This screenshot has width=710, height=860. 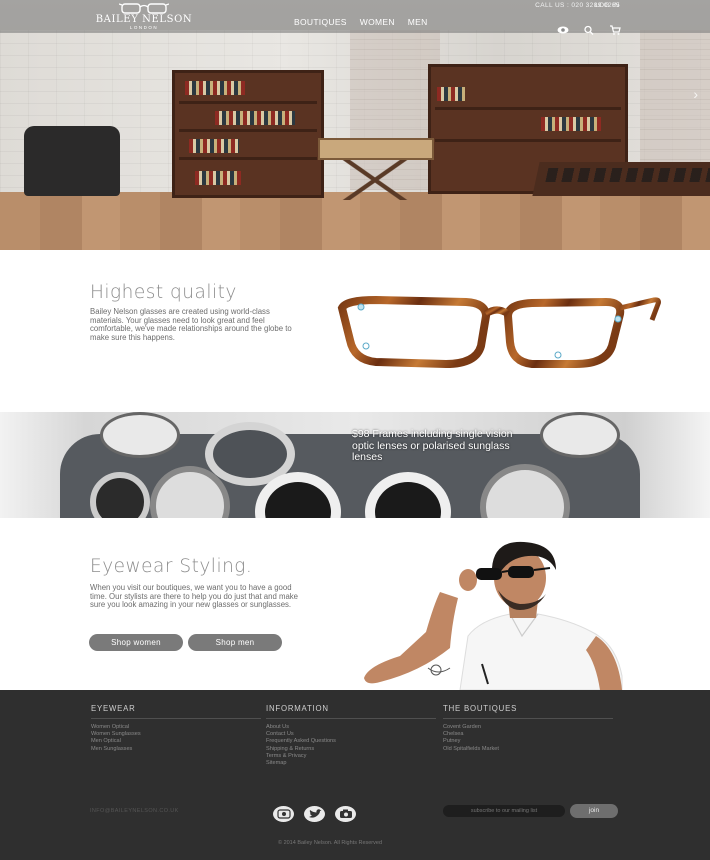 What do you see at coordinates (345, 814) in the screenshot?
I see `camera-icon` at bounding box center [345, 814].